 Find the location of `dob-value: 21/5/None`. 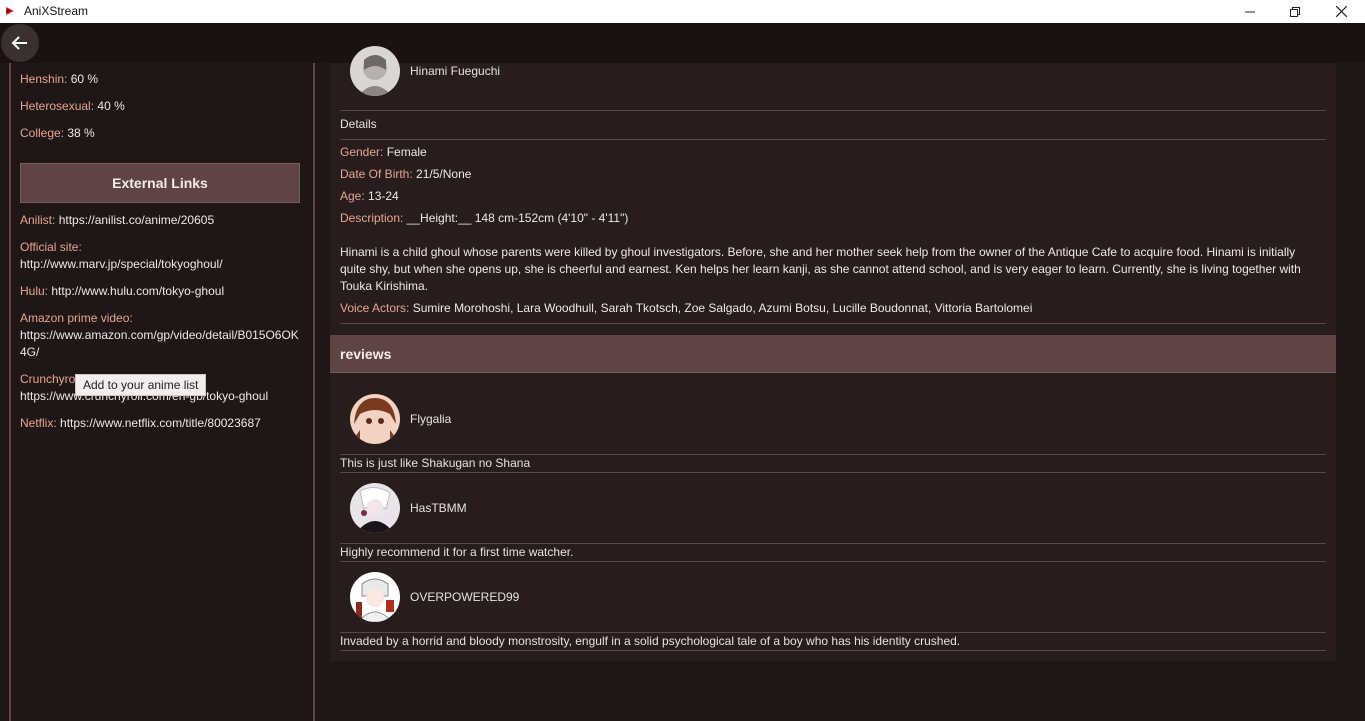

dob-value: 21/5/None is located at coordinates (444, 174).